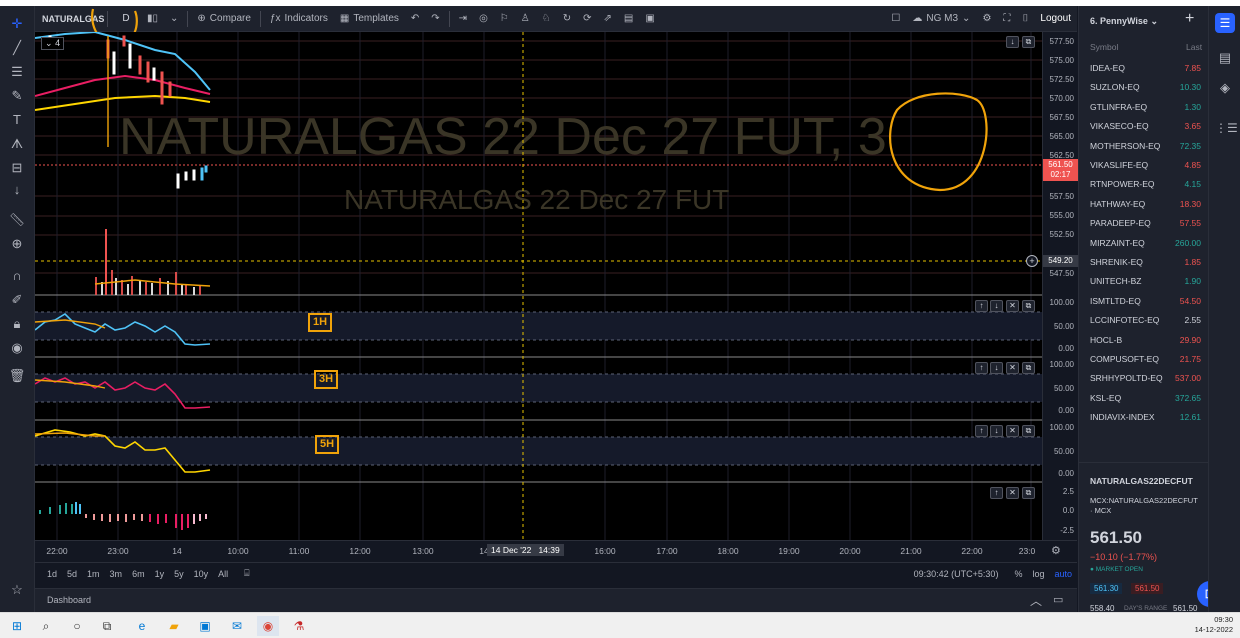  Describe the element at coordinates (1144, 204) in the screenshot. I see `watchlist-row: HATHWAY-EQ 18.30` at that location.